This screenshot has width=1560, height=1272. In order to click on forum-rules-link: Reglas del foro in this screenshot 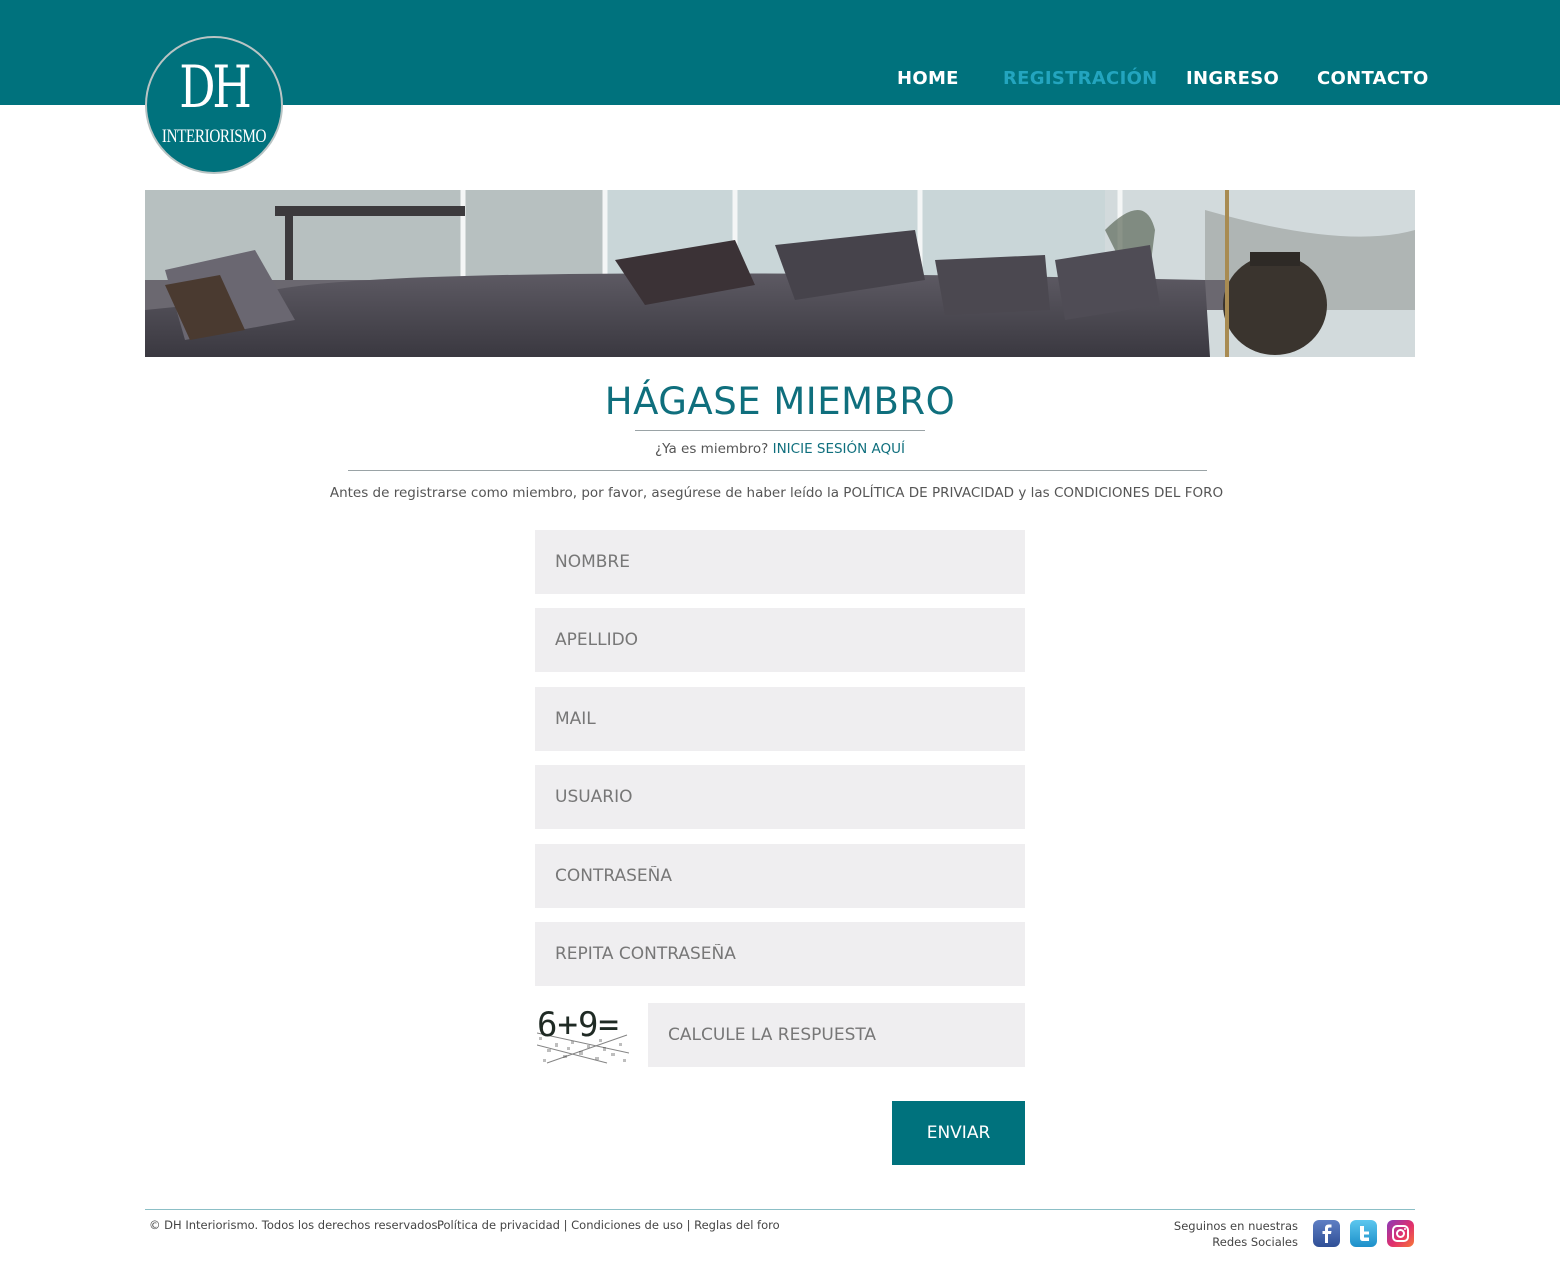, I will do `click(737, 1225)`.